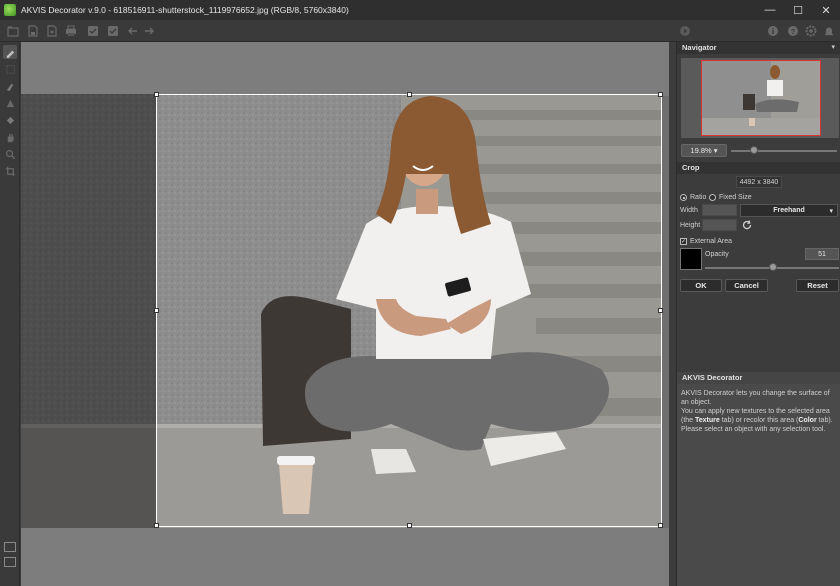  I want to click on swap-orientation-icon, so click(747, 225).